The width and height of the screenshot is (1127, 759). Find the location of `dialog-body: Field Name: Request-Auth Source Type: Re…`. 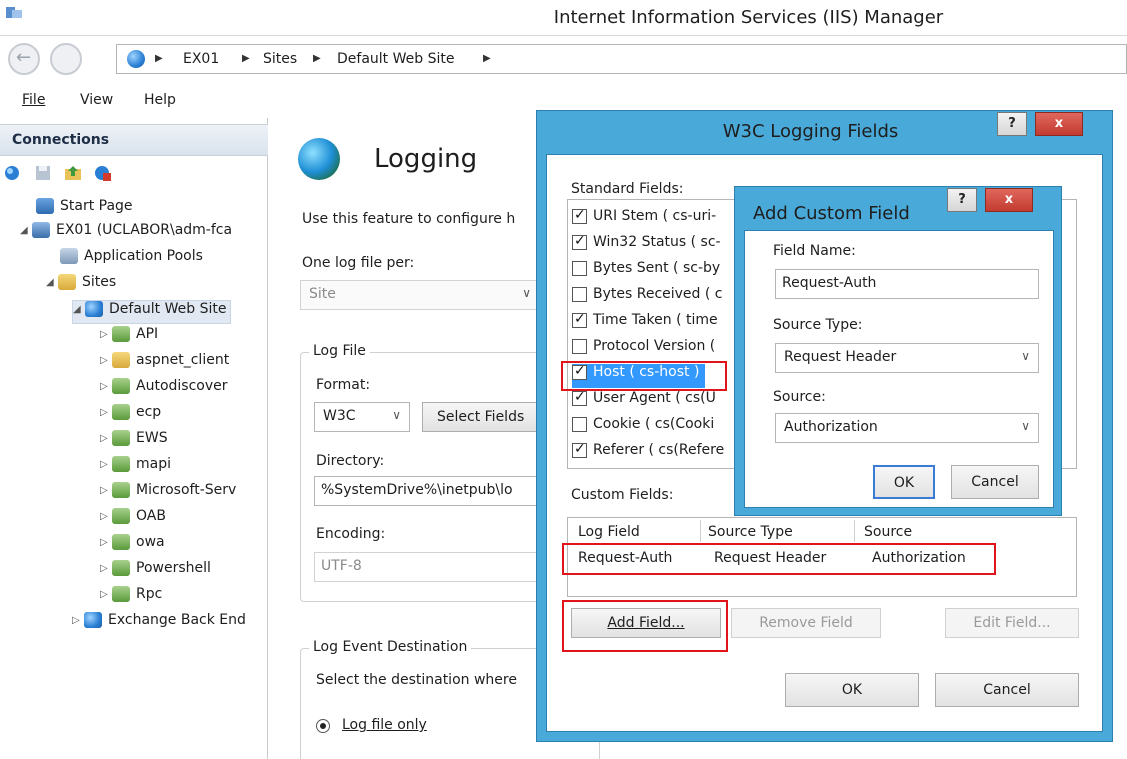

dialog-body: Field Name: Request-Auth Source Type: Re… is located at coordinates (899, 369).